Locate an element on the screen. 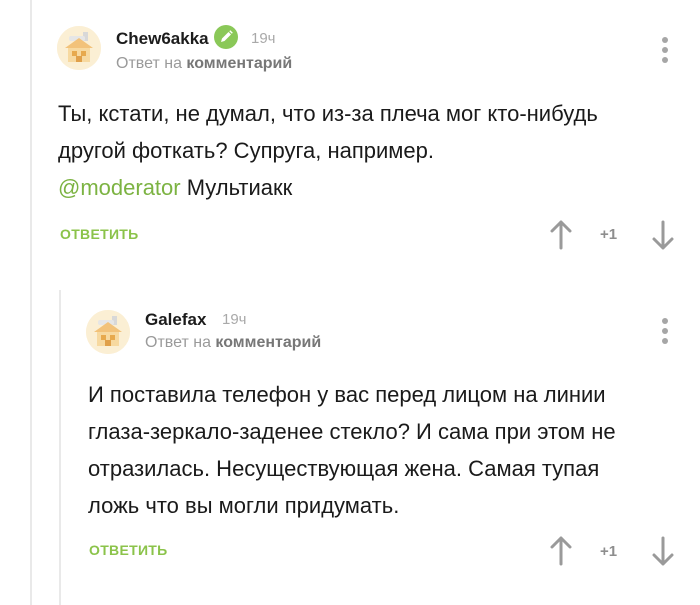 This screenshot has width=700, height=605. verified-badge is located at coordinates (226, 37).